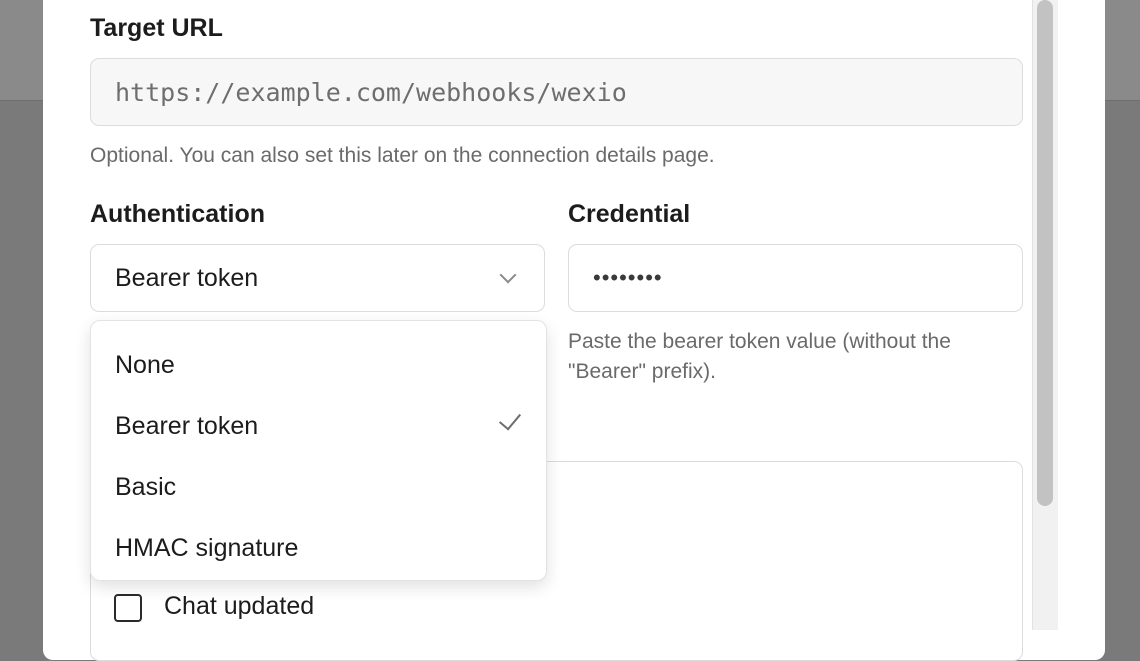 The image size is (1140, 661). What do you see at coordinates (628, 277) in the screenshot?
I see `credential-masked-value: ••••••••` at bounding box center [628, 277].